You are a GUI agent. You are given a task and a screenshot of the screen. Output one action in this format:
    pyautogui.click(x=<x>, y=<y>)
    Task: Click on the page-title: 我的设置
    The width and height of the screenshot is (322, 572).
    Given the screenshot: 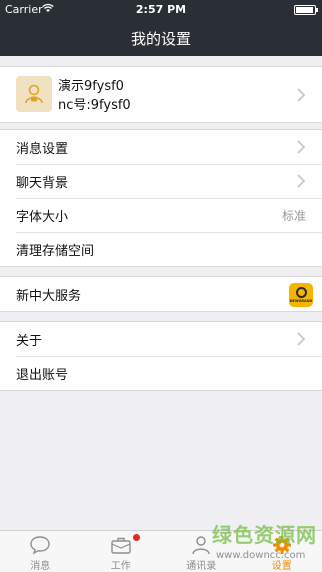 What is the action you would take?
    pyautogui.click(x=160, y=39)
    